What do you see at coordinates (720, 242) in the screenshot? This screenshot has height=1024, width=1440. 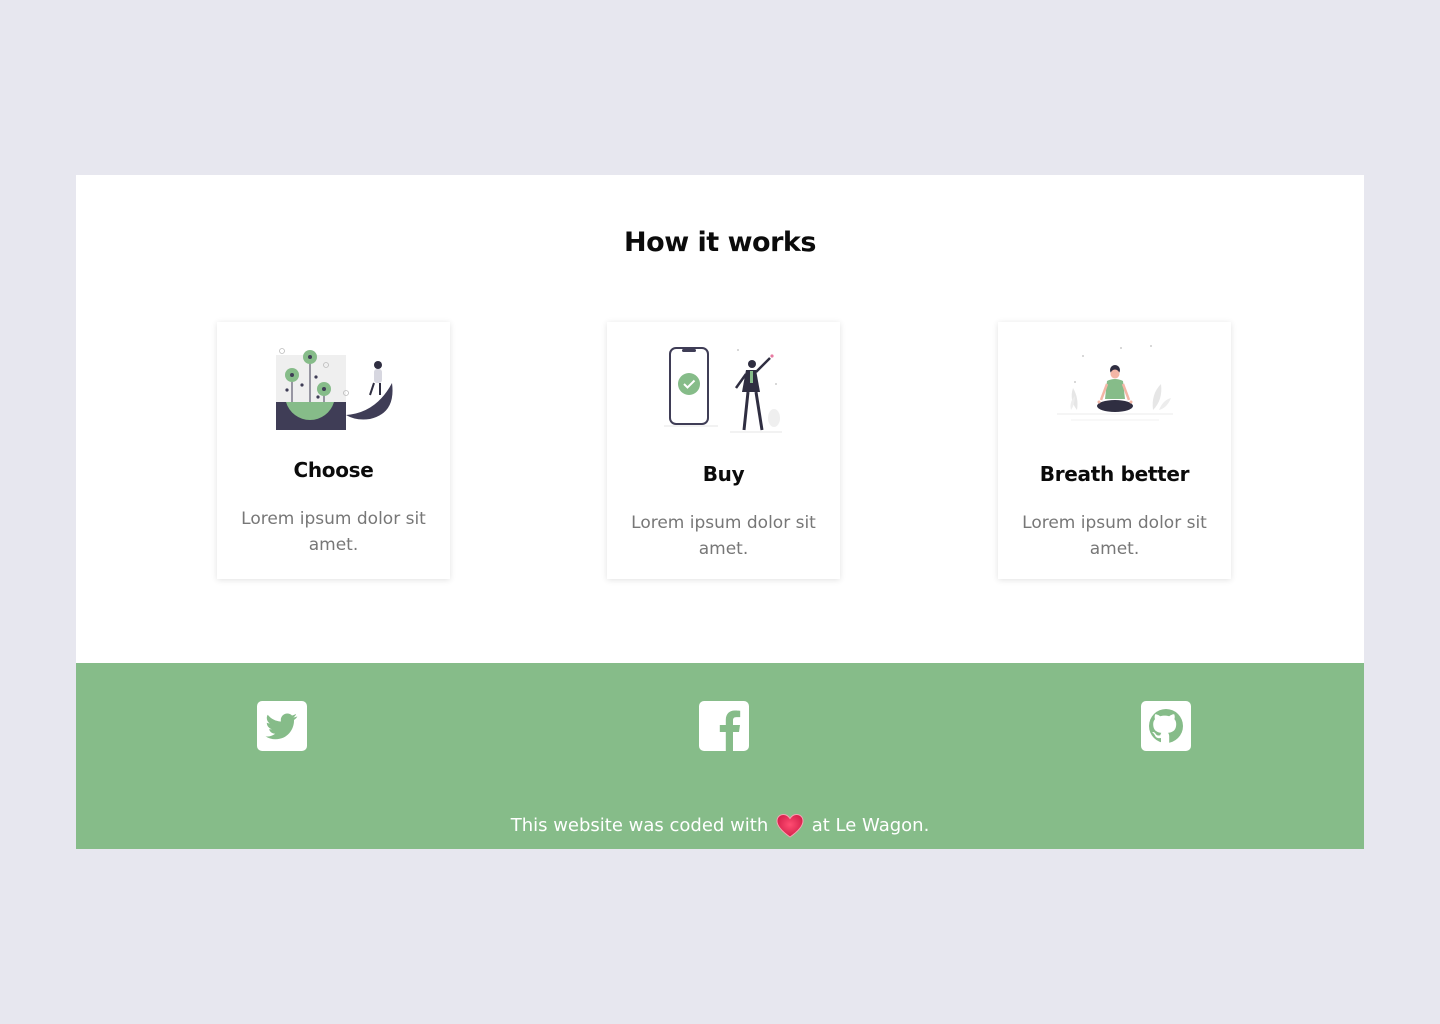 I see `section-title: How it works` at bounding box center [720, 242].